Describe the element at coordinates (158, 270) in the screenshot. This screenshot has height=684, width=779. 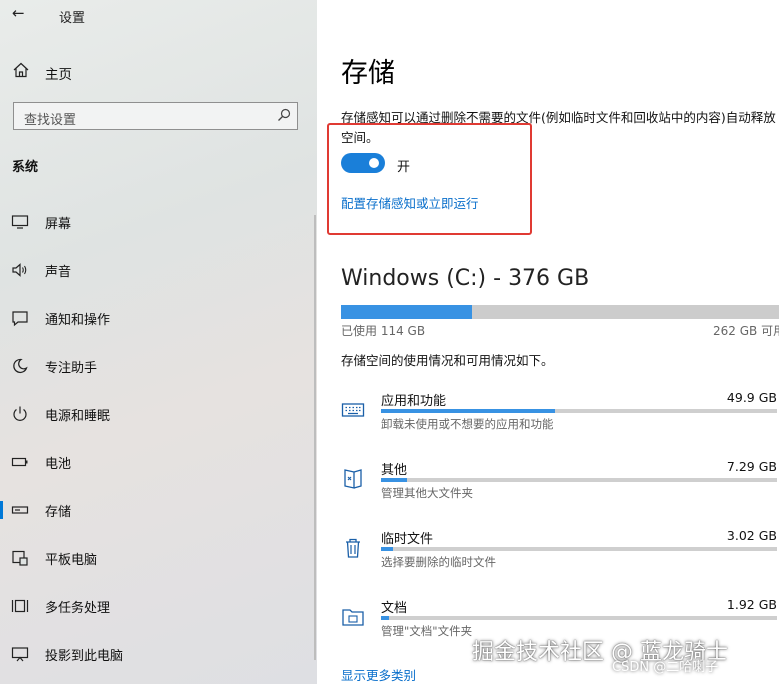
I see `sidebar-item-sound: 声音` at that location.